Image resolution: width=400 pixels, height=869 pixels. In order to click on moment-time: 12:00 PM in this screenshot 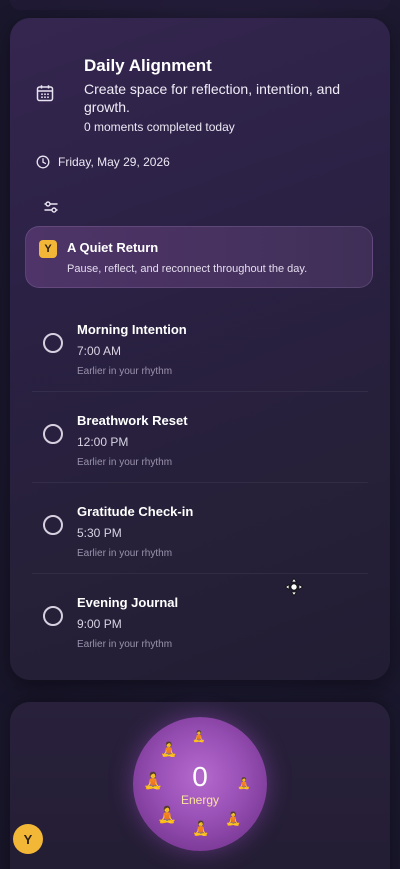, I will do `click(103, 442)`.